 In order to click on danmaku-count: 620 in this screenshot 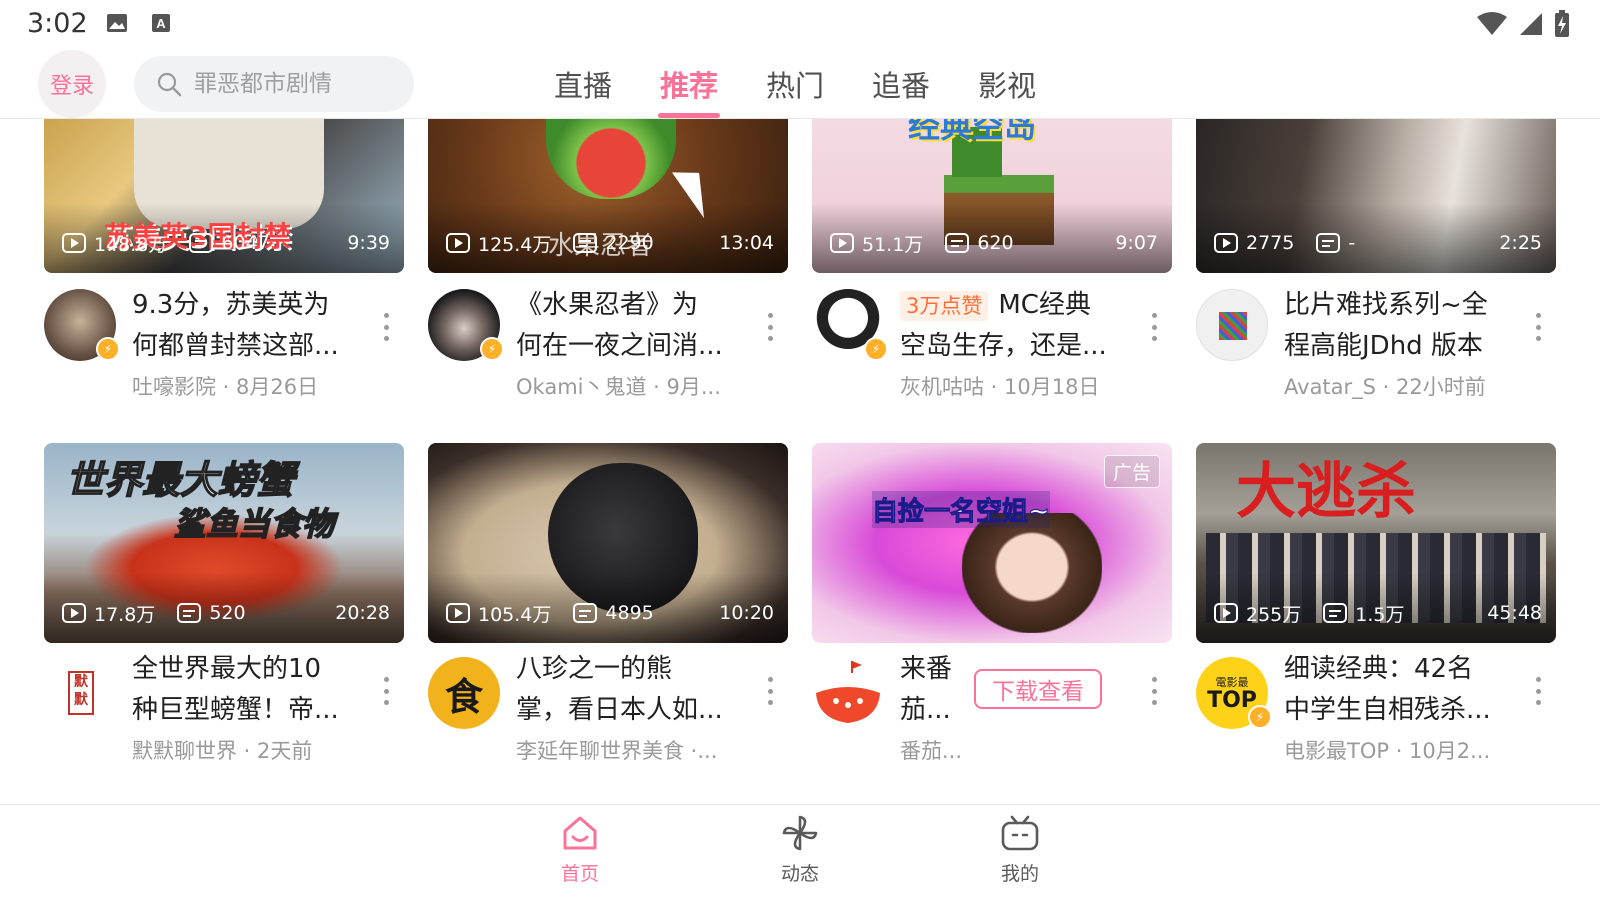, I will do `click(995, 243)`.